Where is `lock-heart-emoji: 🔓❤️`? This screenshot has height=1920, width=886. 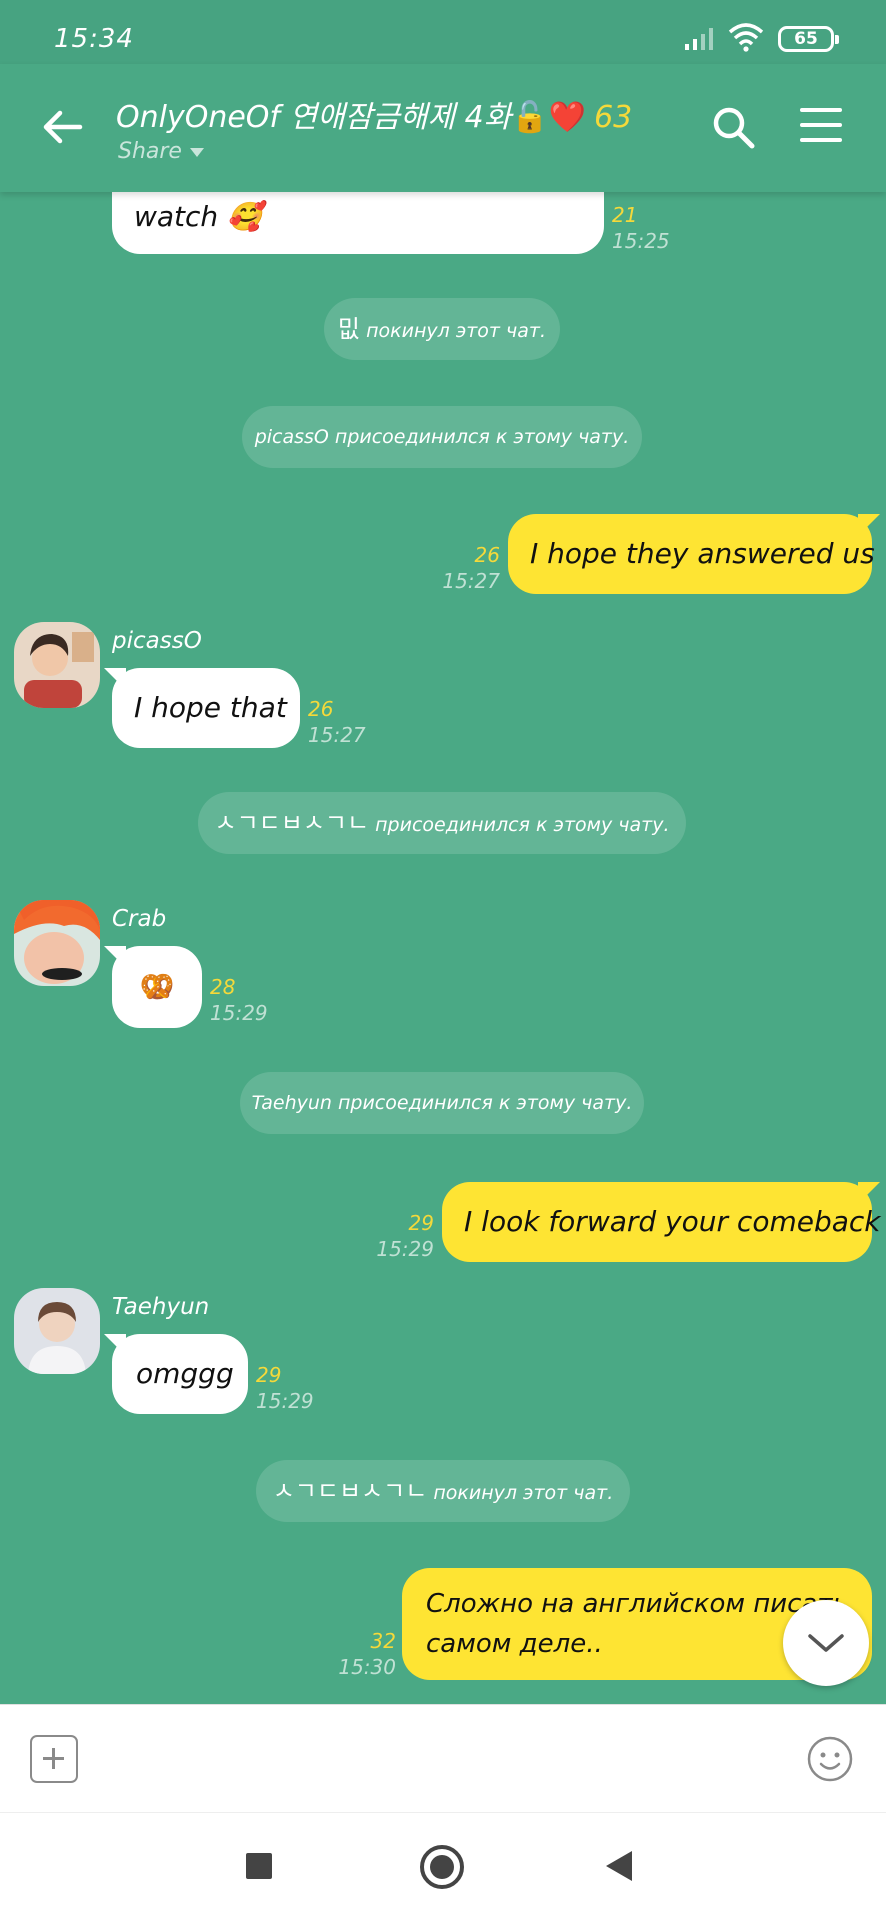 lock-heart-emoji: 🔓❤️ is located at coordinates (549, 117).